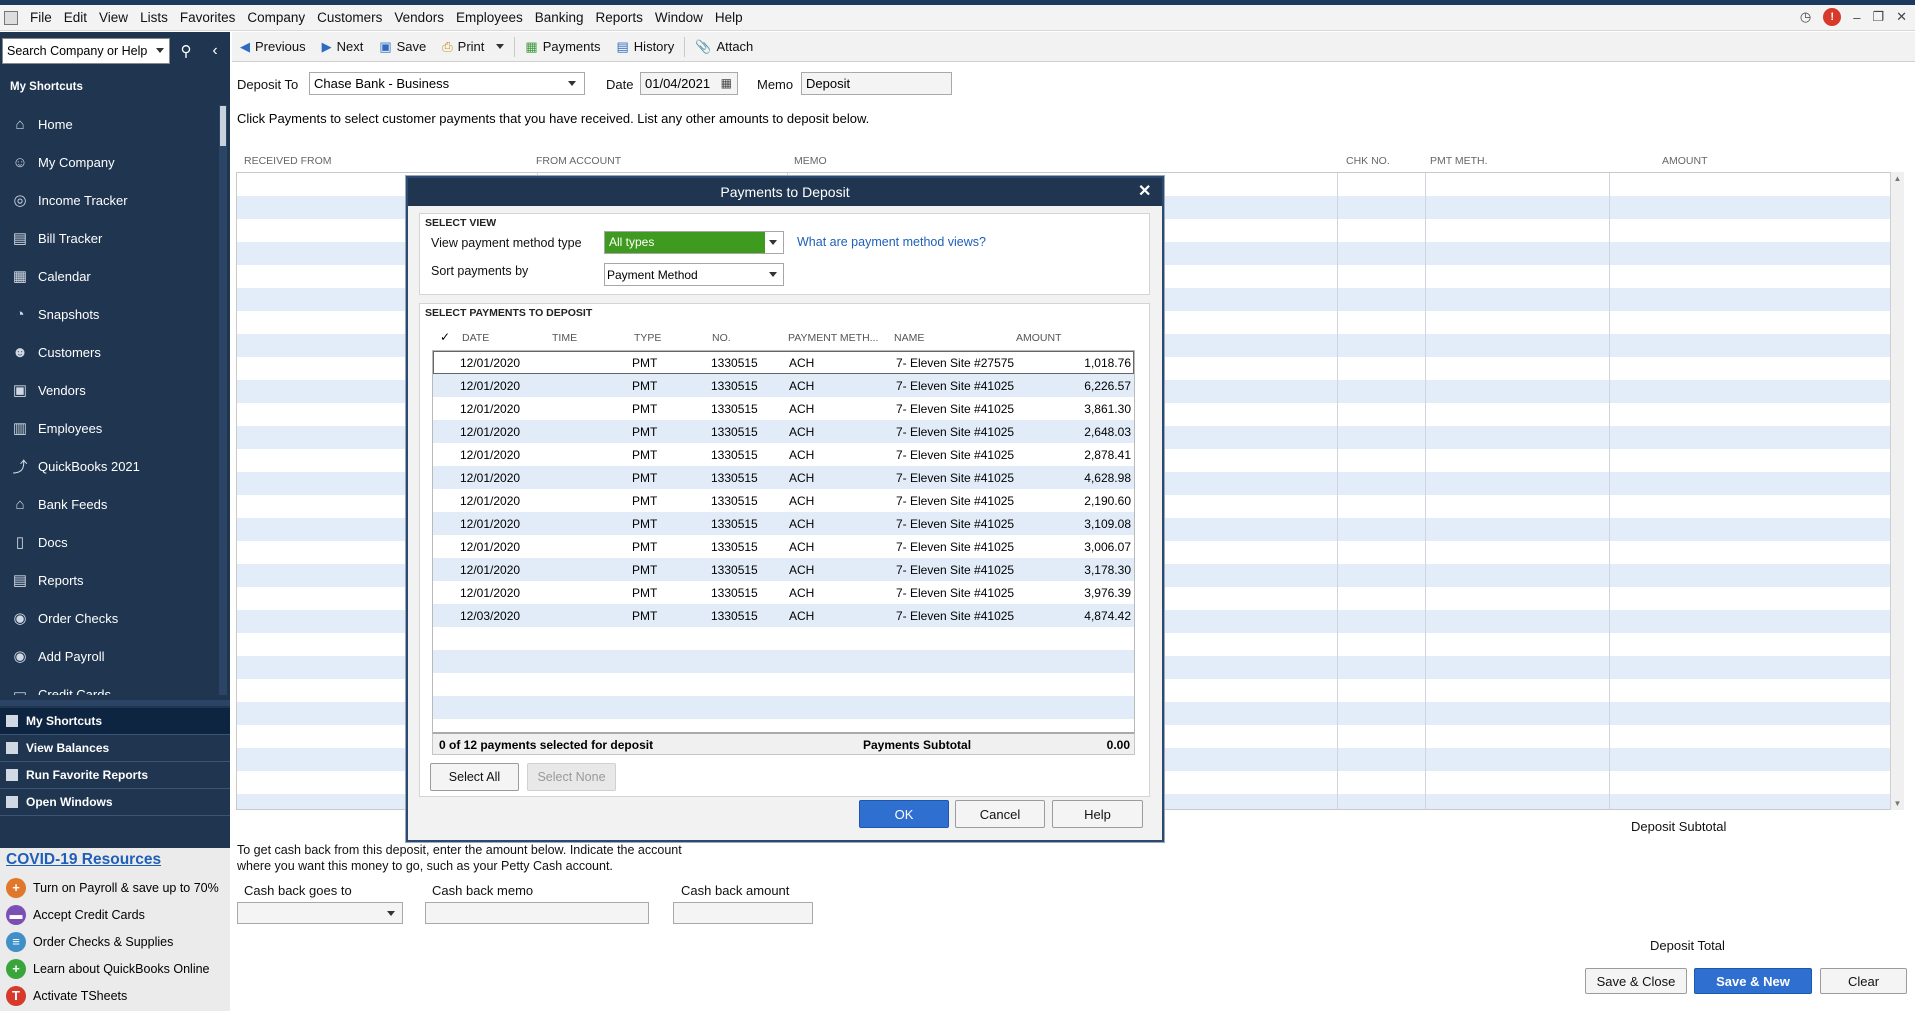 This screenshot has height=1011, width=1915. I want to click on payment-views-help-link: What are payment method views?, so click(891, 242).